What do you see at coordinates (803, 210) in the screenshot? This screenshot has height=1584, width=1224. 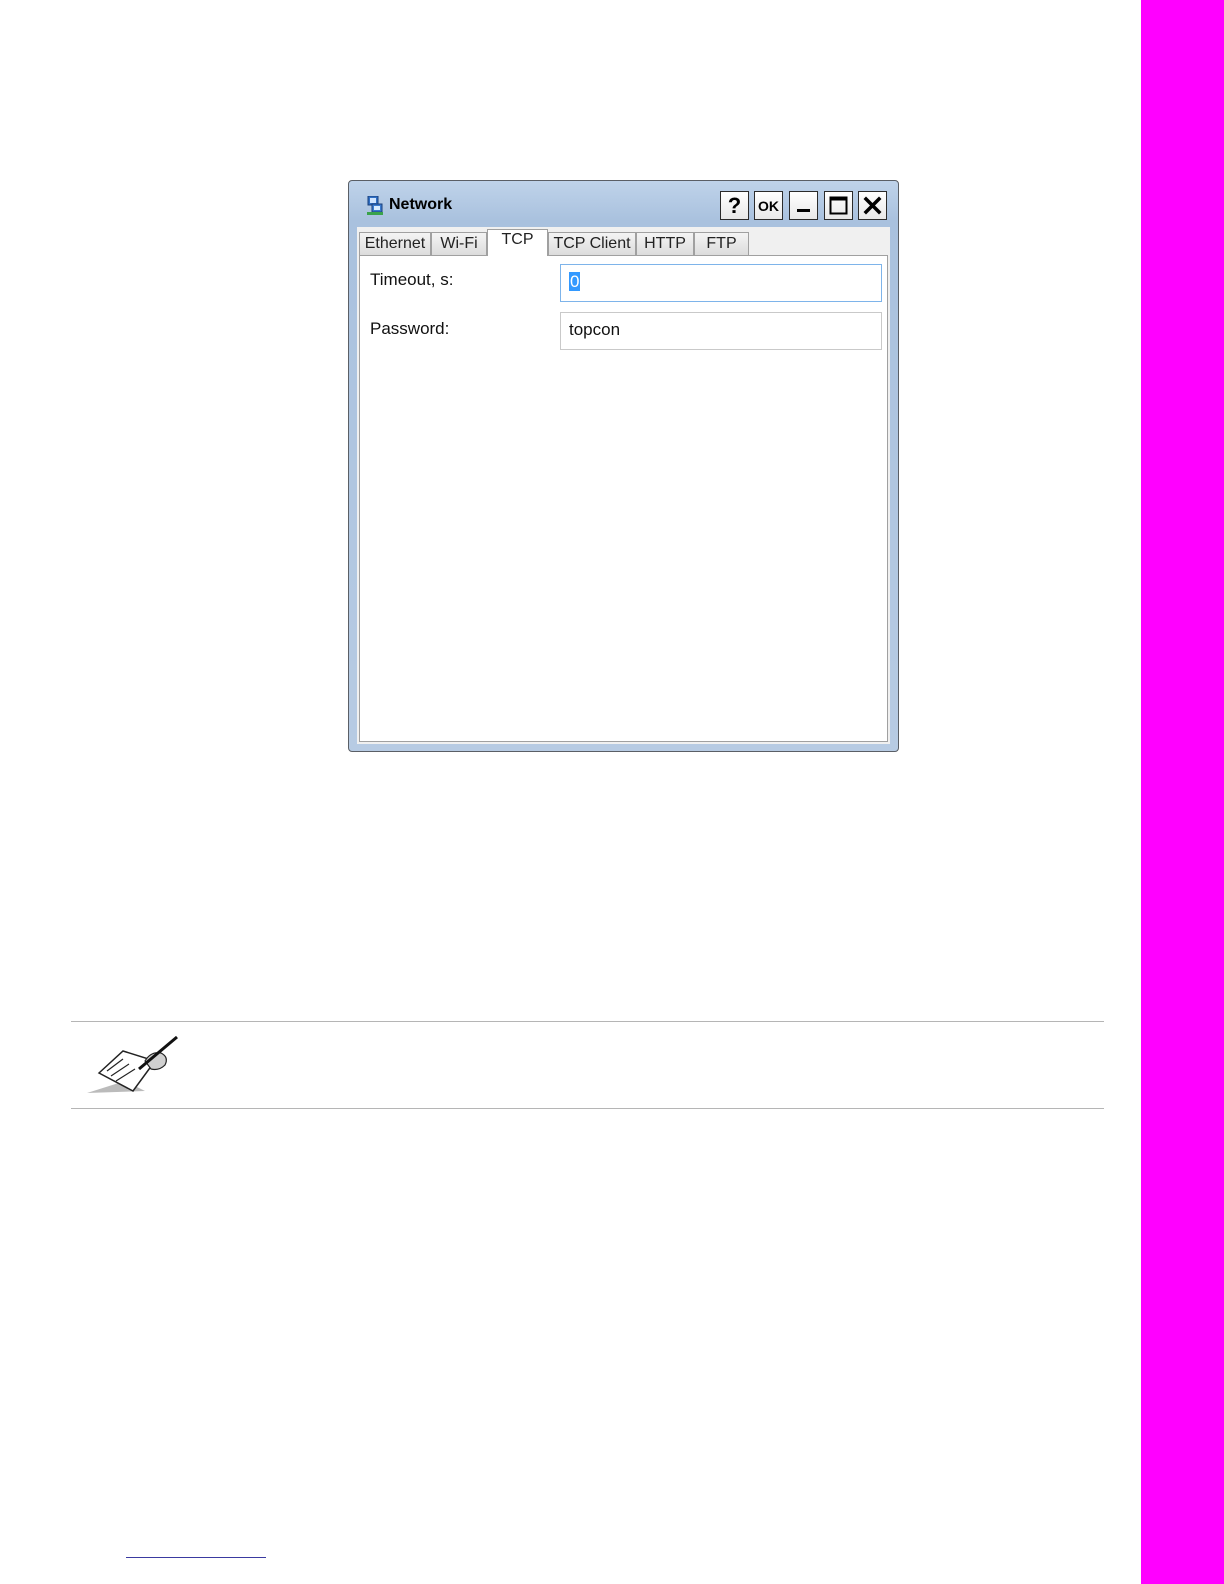 I see `minimize-icon` at bounding box center [803, 210].